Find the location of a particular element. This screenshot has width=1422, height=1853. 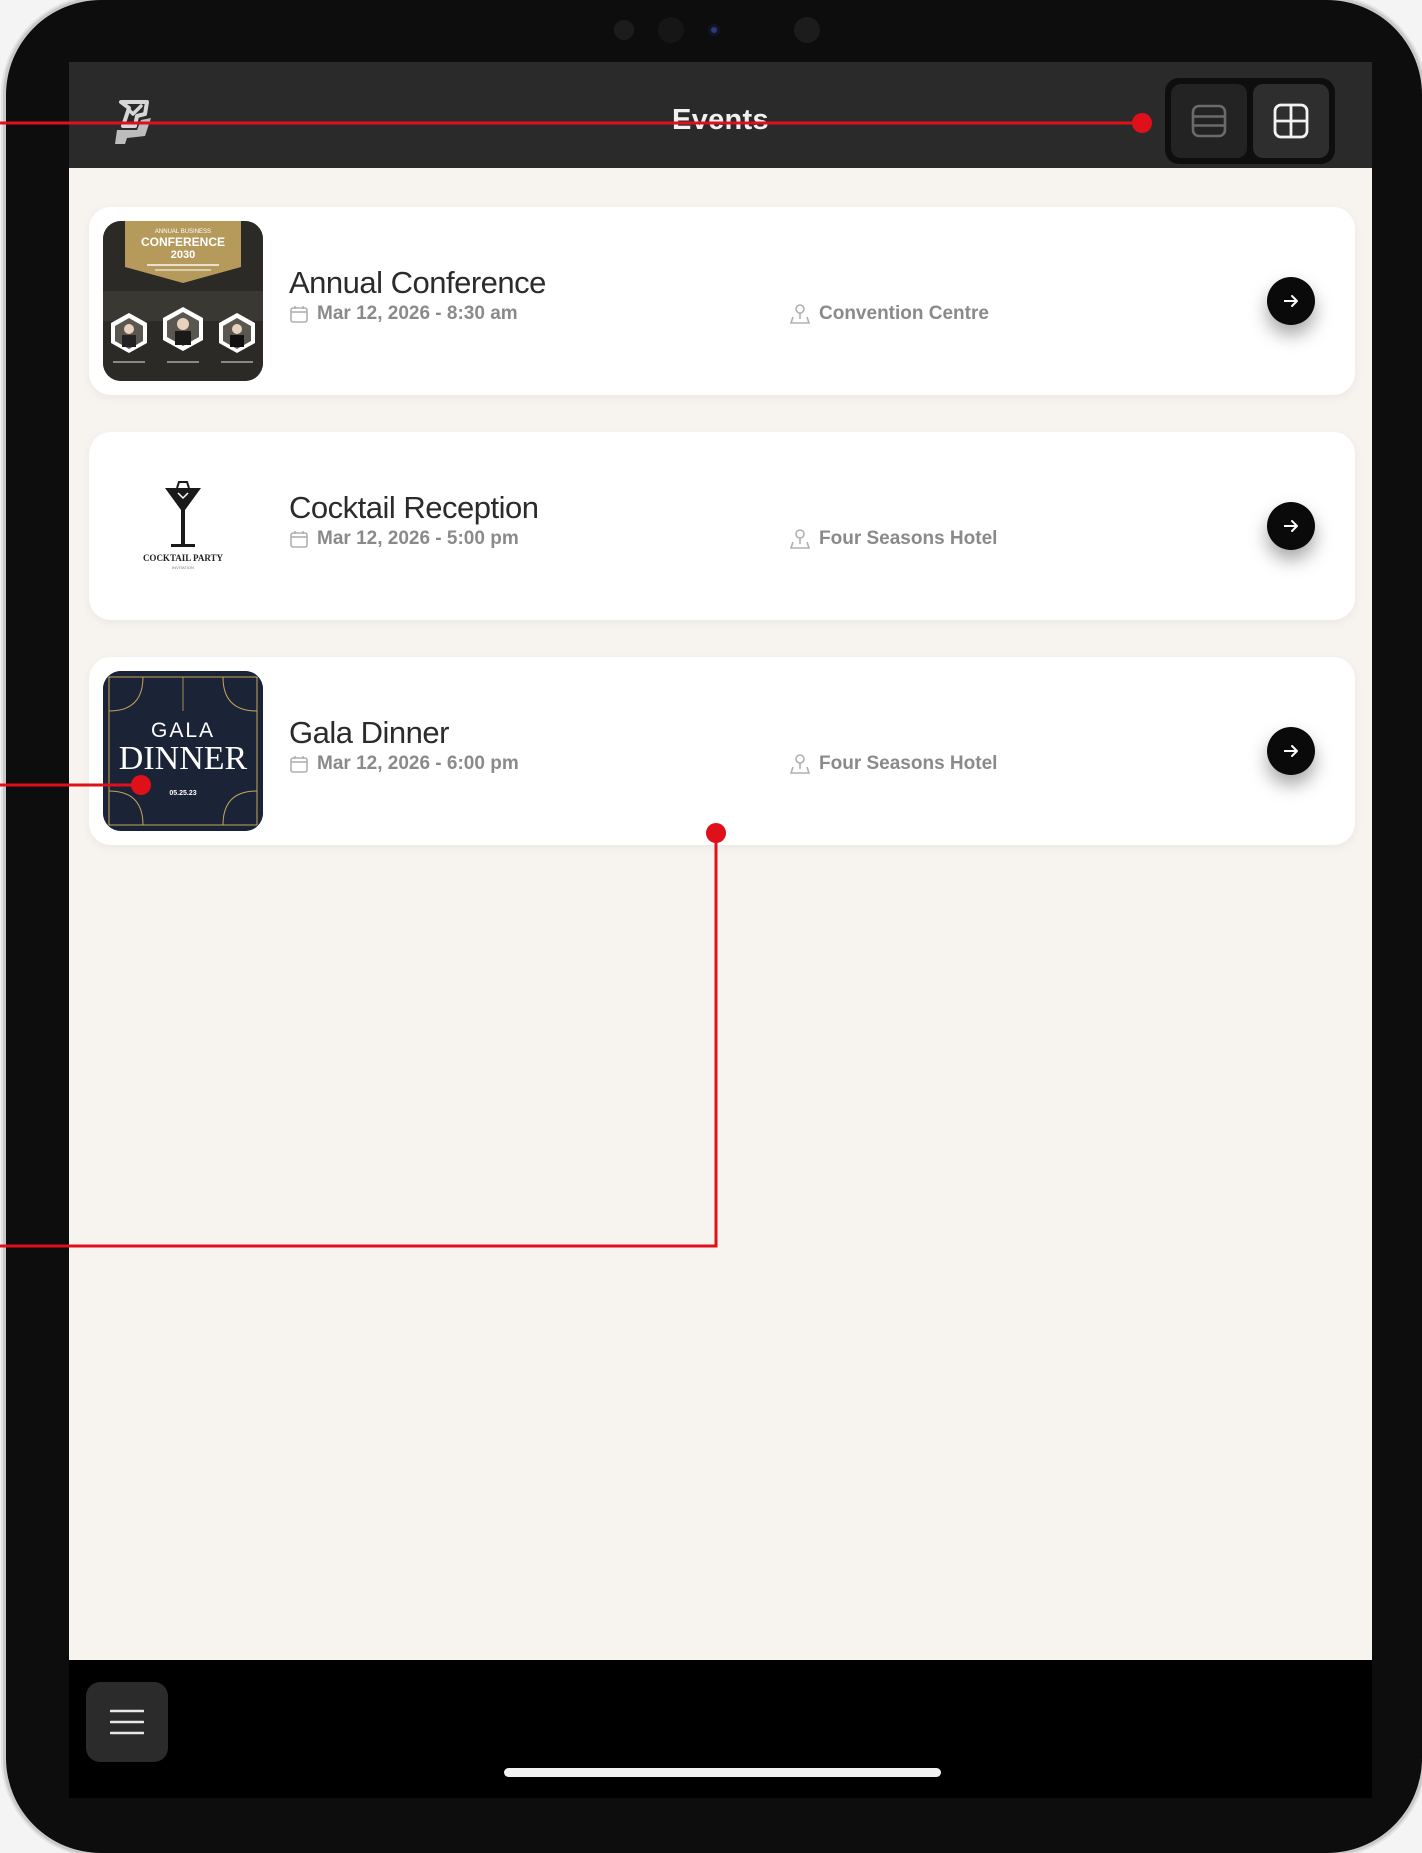

event-date-text: Mar 12, 2026 - 8:30 am is located at coordinates (417, 313).